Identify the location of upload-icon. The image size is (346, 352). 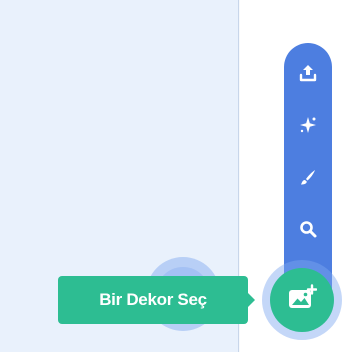
(308, 73).